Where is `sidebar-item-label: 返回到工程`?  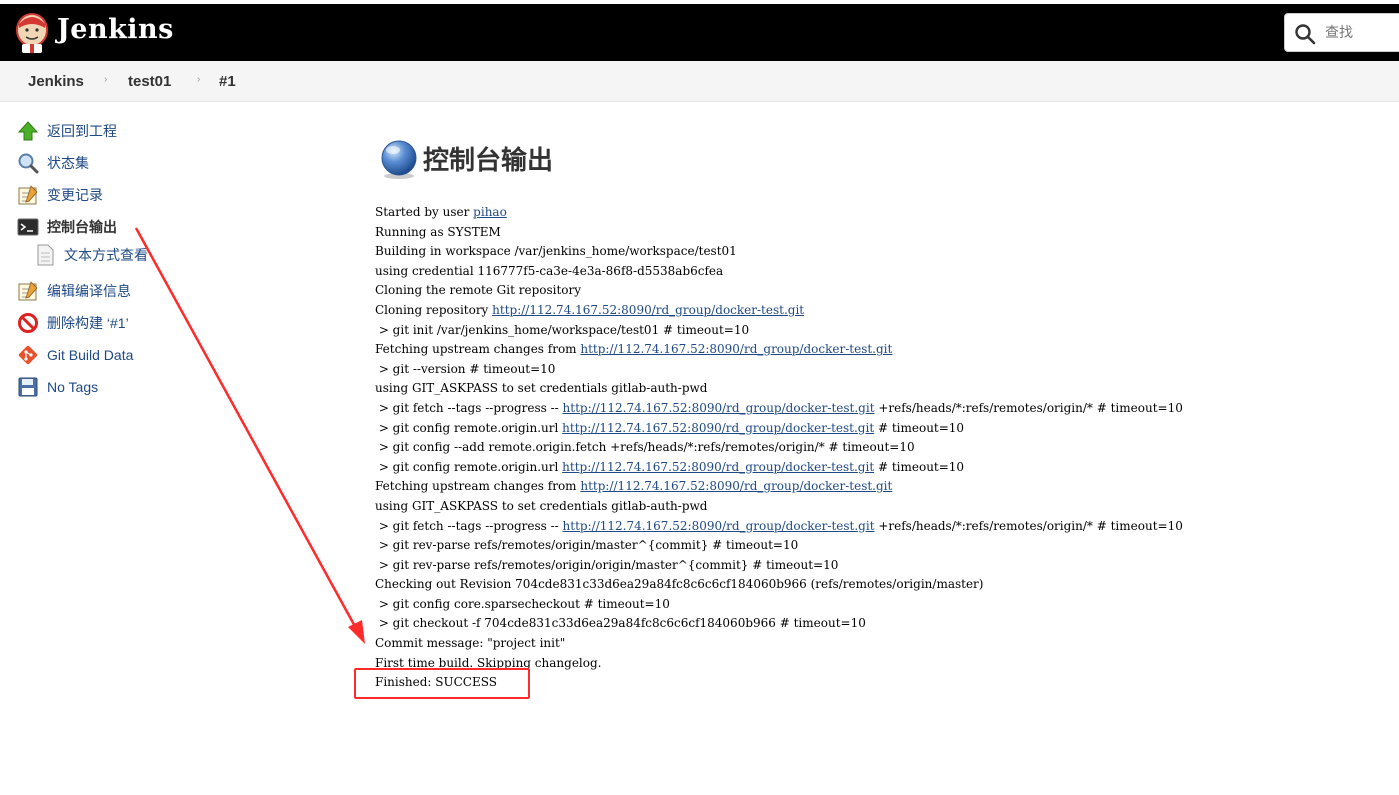
sidebar-item-label: 返回到工程 is located at coordinates (82, 131).